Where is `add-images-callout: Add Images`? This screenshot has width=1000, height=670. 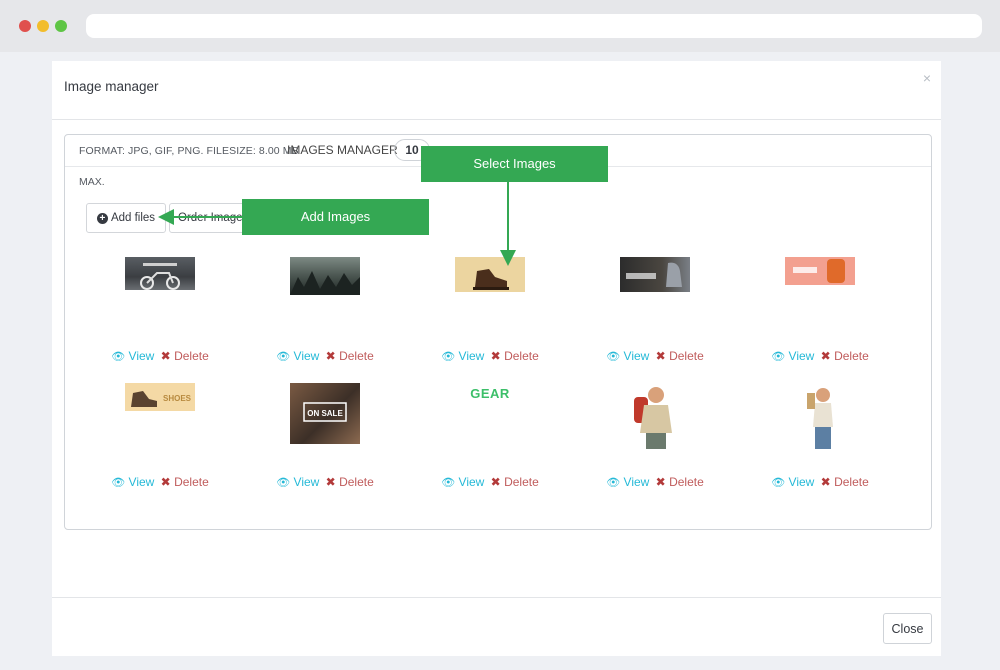 add-images-callout: Add Images is located at coordinates (335, 217).